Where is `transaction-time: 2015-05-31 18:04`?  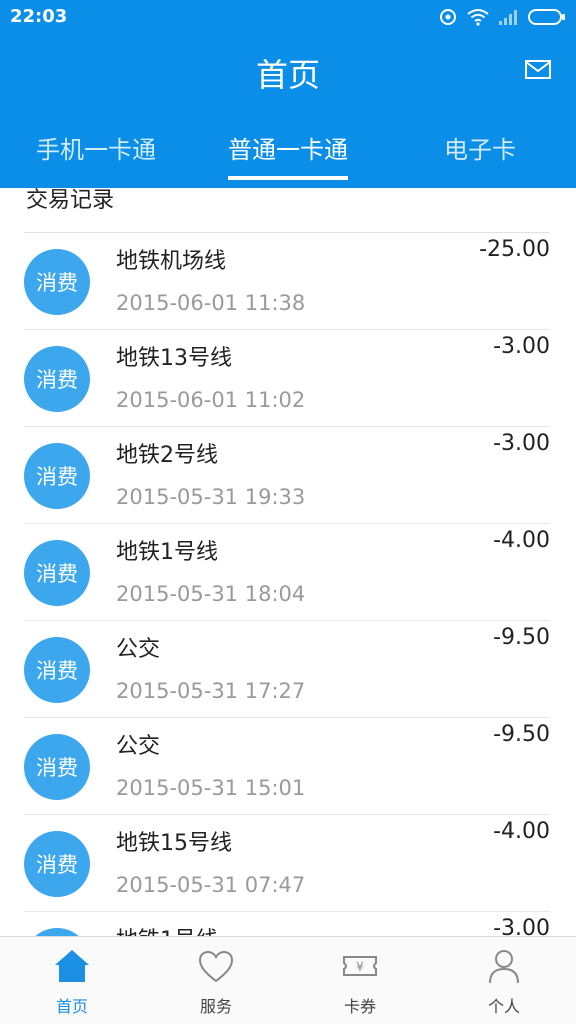 transaction-time: 2015-05-31 18:04 is located at coordinates (211, 594).